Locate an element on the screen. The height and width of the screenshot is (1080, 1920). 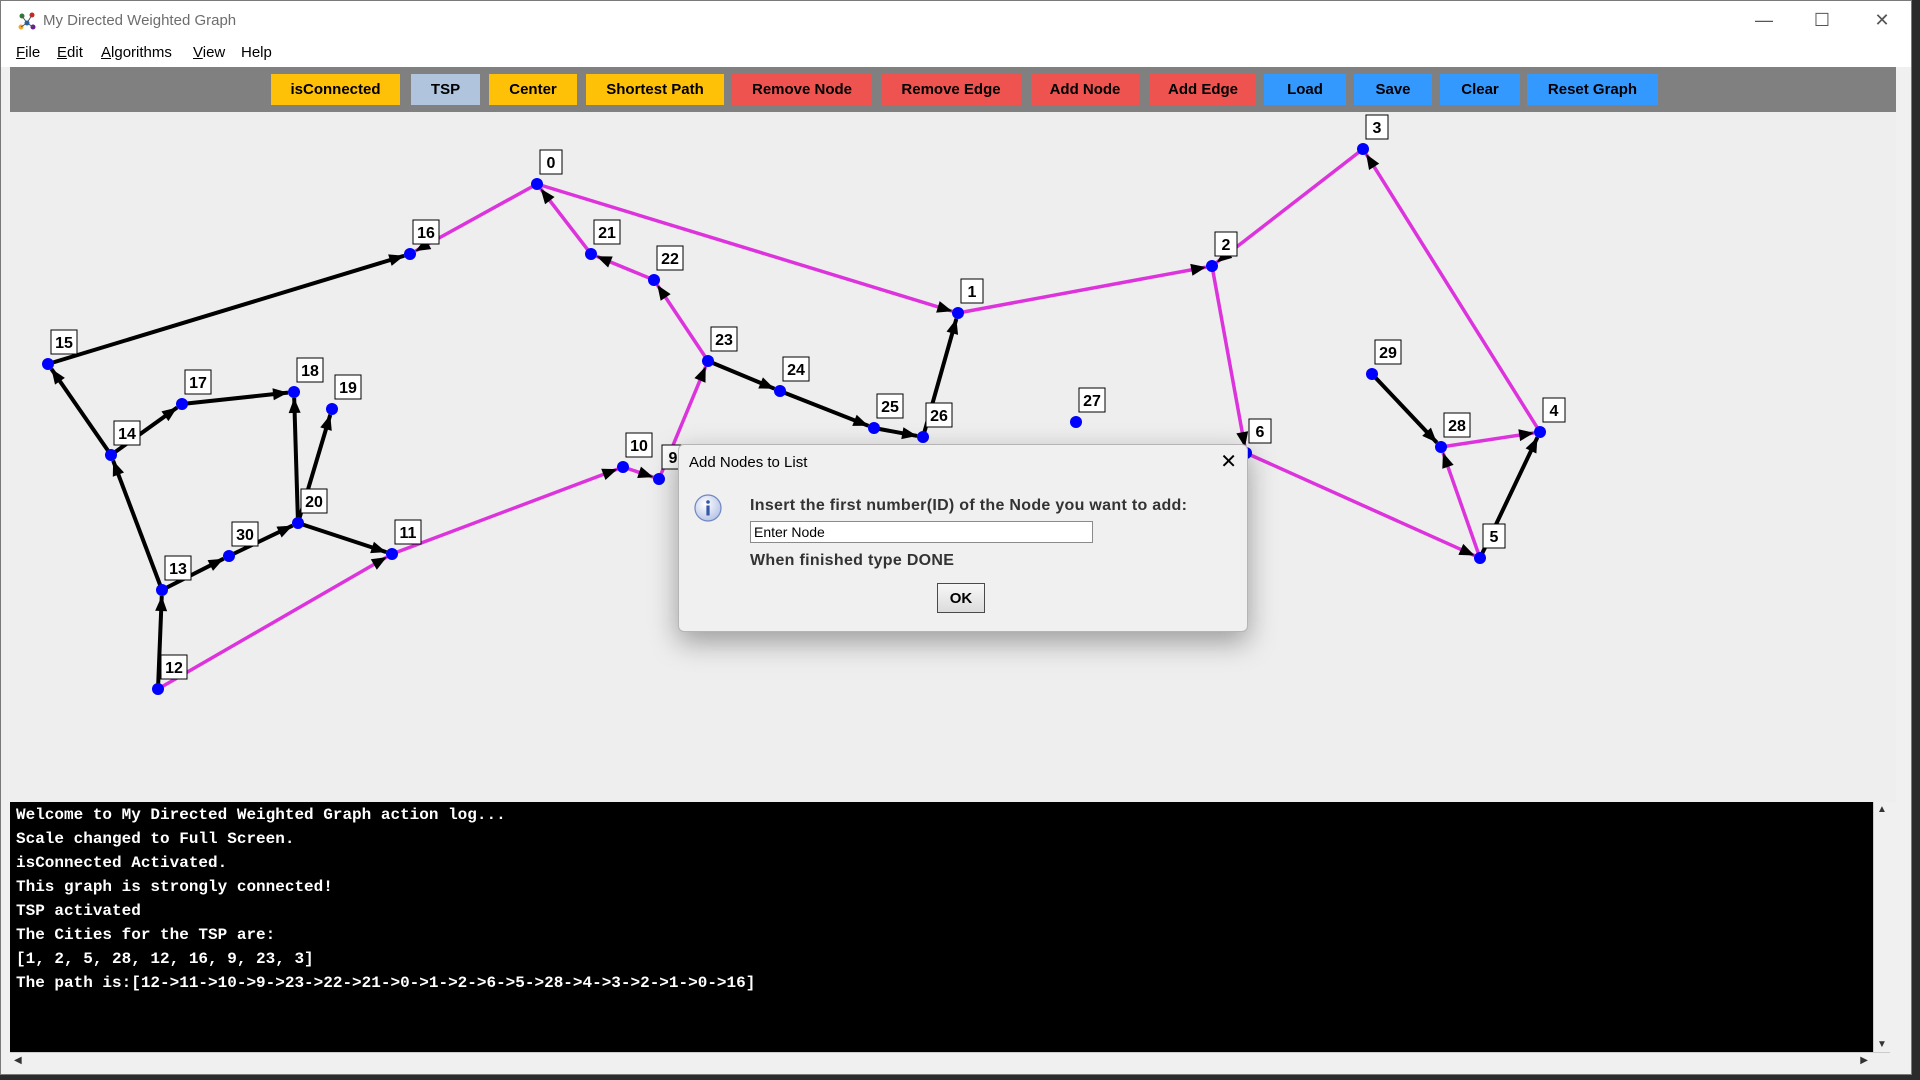
node-label: 23 is located at coordinates (724, 340).